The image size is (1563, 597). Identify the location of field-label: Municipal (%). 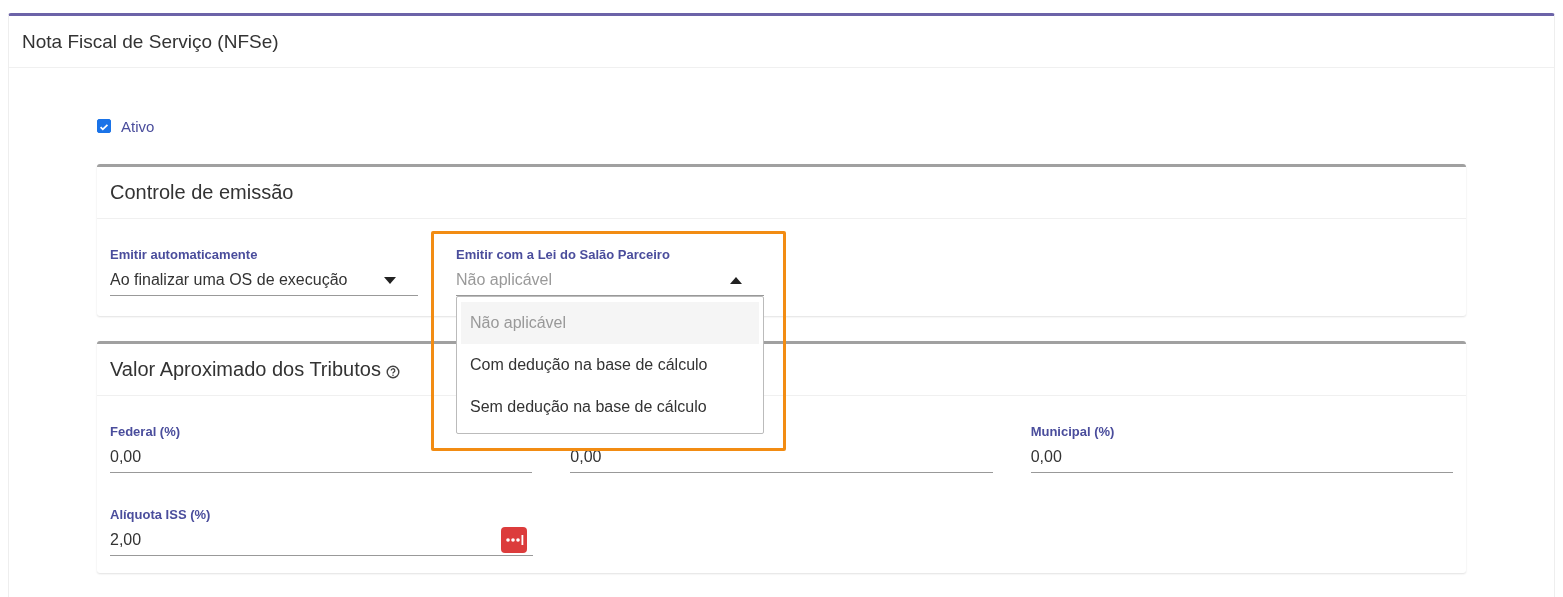
(1073, 432).